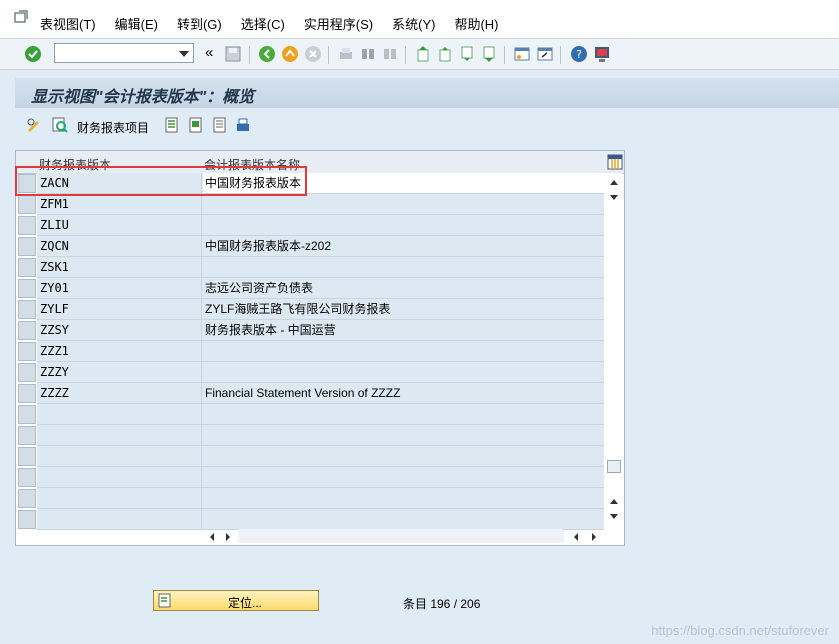 Image resolution: width=839 pixels, height=644 pixels. I want to click on table-row: ZZZZ Financial Statement Version of ZZZZ, so click(320, 393).